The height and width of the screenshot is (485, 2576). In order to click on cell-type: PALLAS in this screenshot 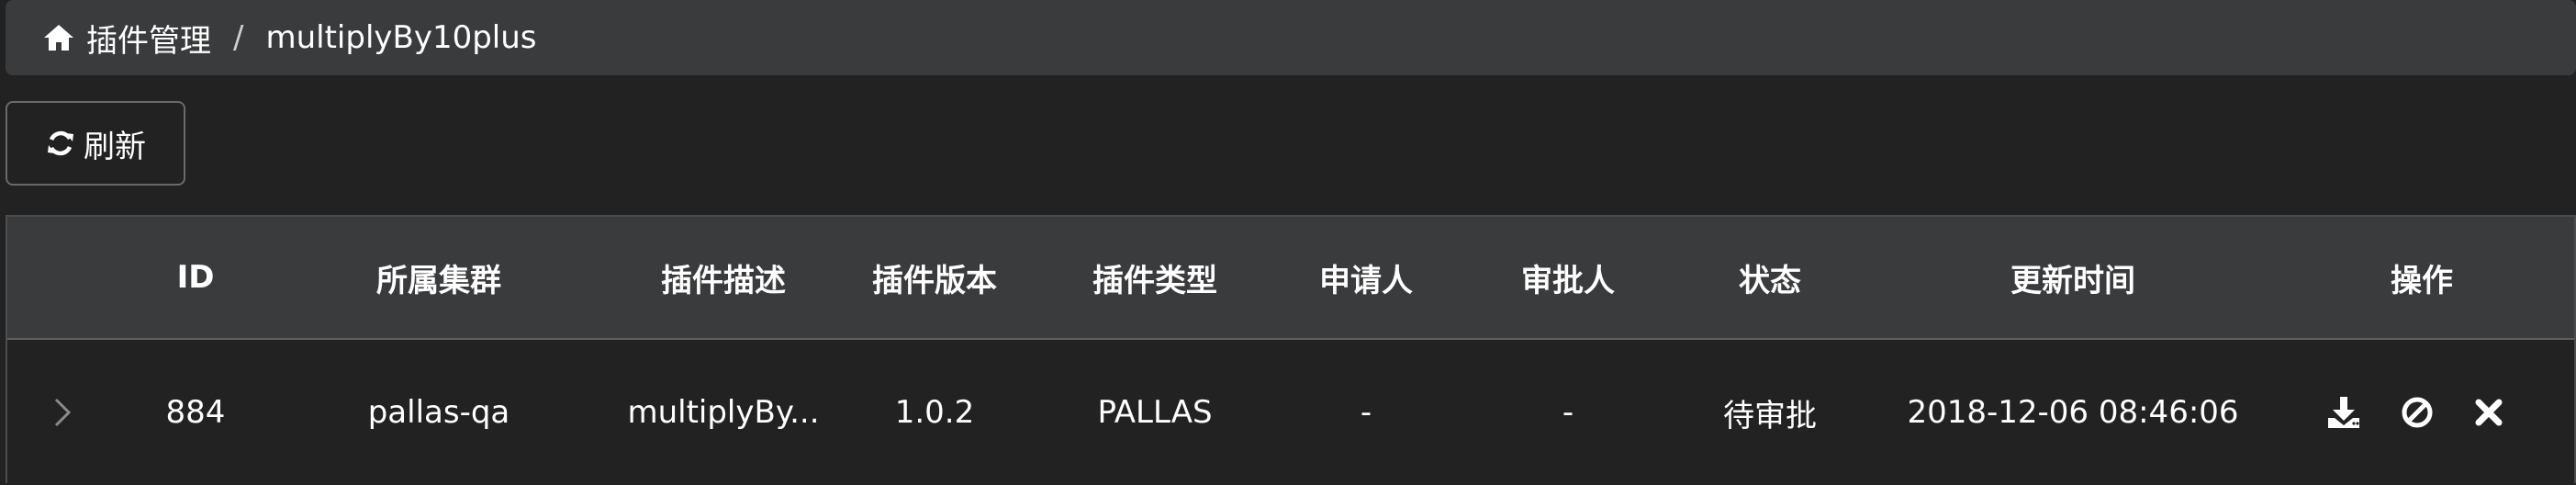, I will do `click(1155, 412)`.